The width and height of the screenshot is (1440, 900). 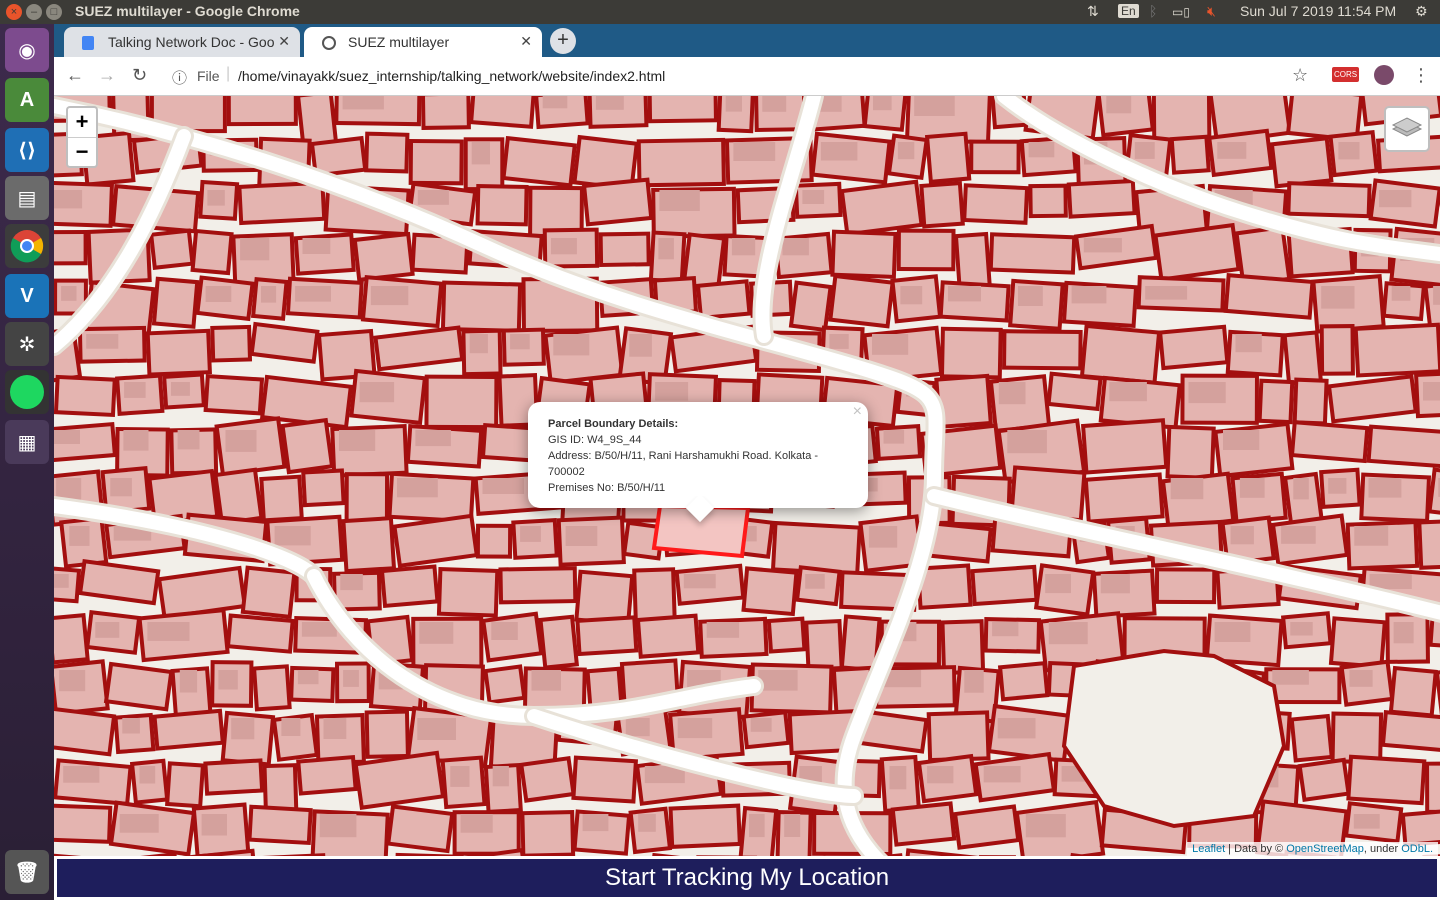 I want to click on start-tracking-button: Start Tracking My Location, so click(x=747, y=878).